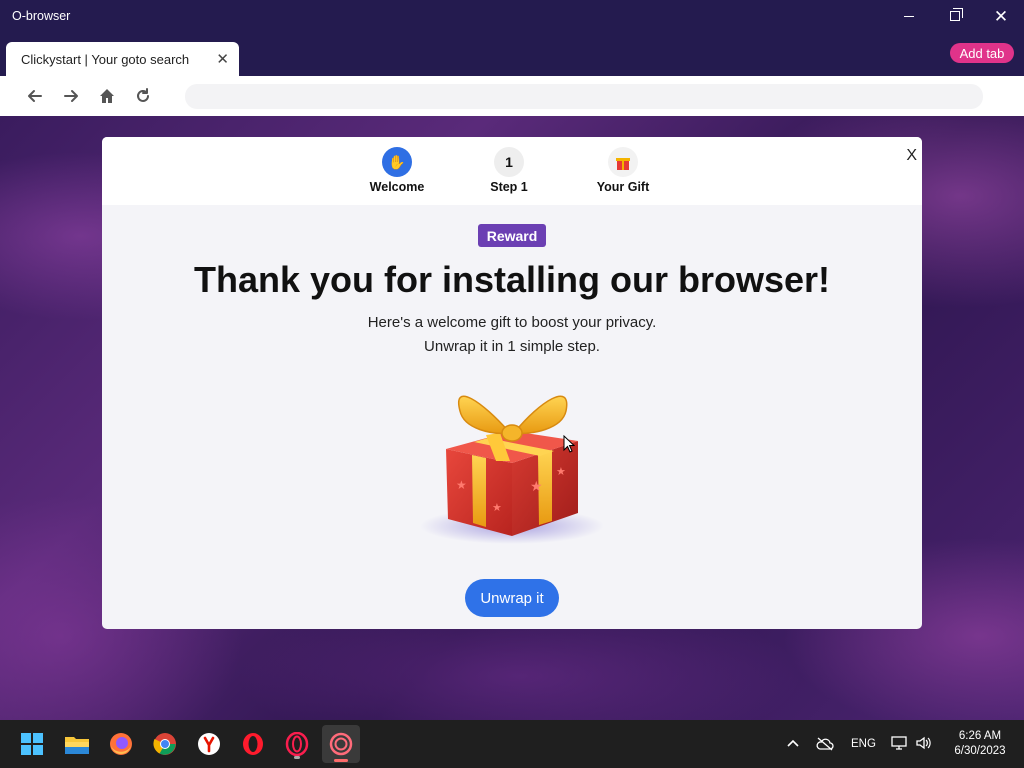 The height and width of the screenshot is (768, 1024). What do you see at coordinates (512, 279) in the screenshot?
I see `page-title: Thank you for installing our browser!` at bounding box center [512, 279].